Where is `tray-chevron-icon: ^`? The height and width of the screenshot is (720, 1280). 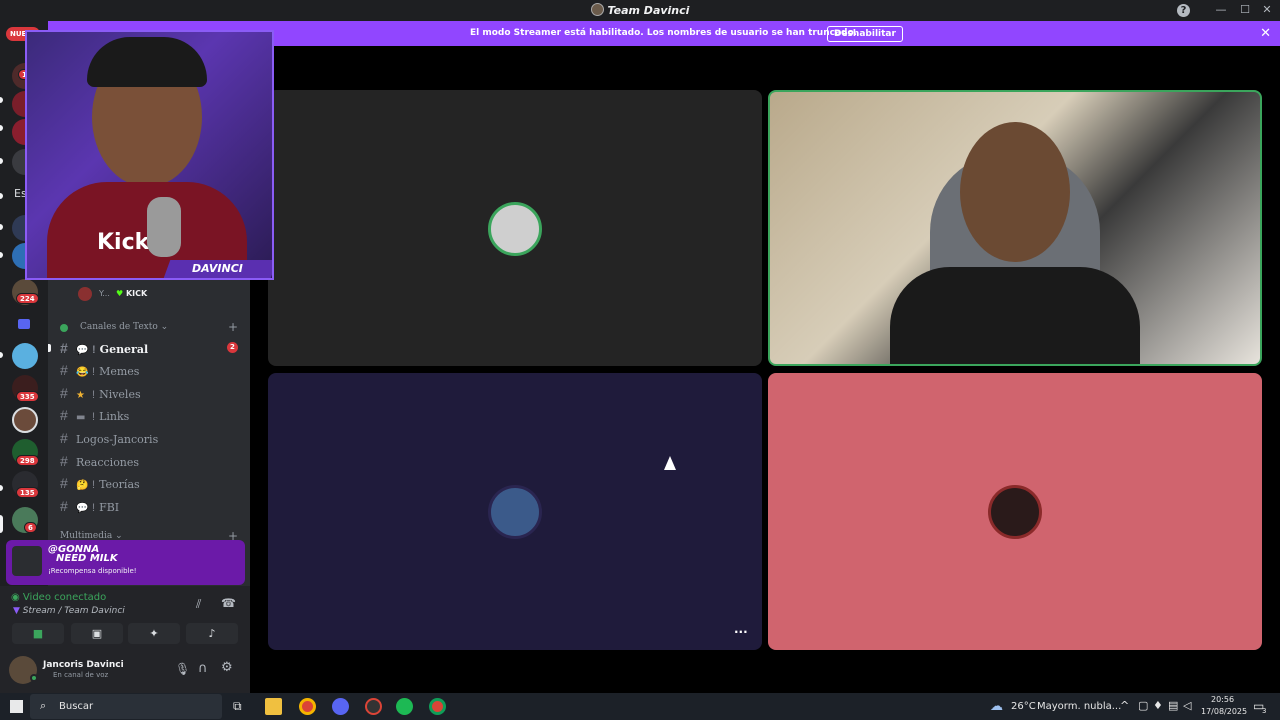
tray-chevron-icon: ^ is located at coordinates (1124, 705).